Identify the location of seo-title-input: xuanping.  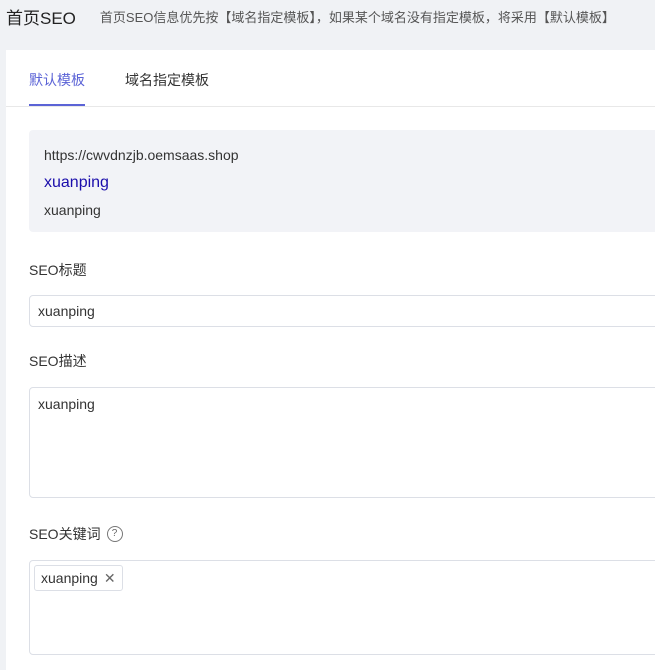
(342, 311).